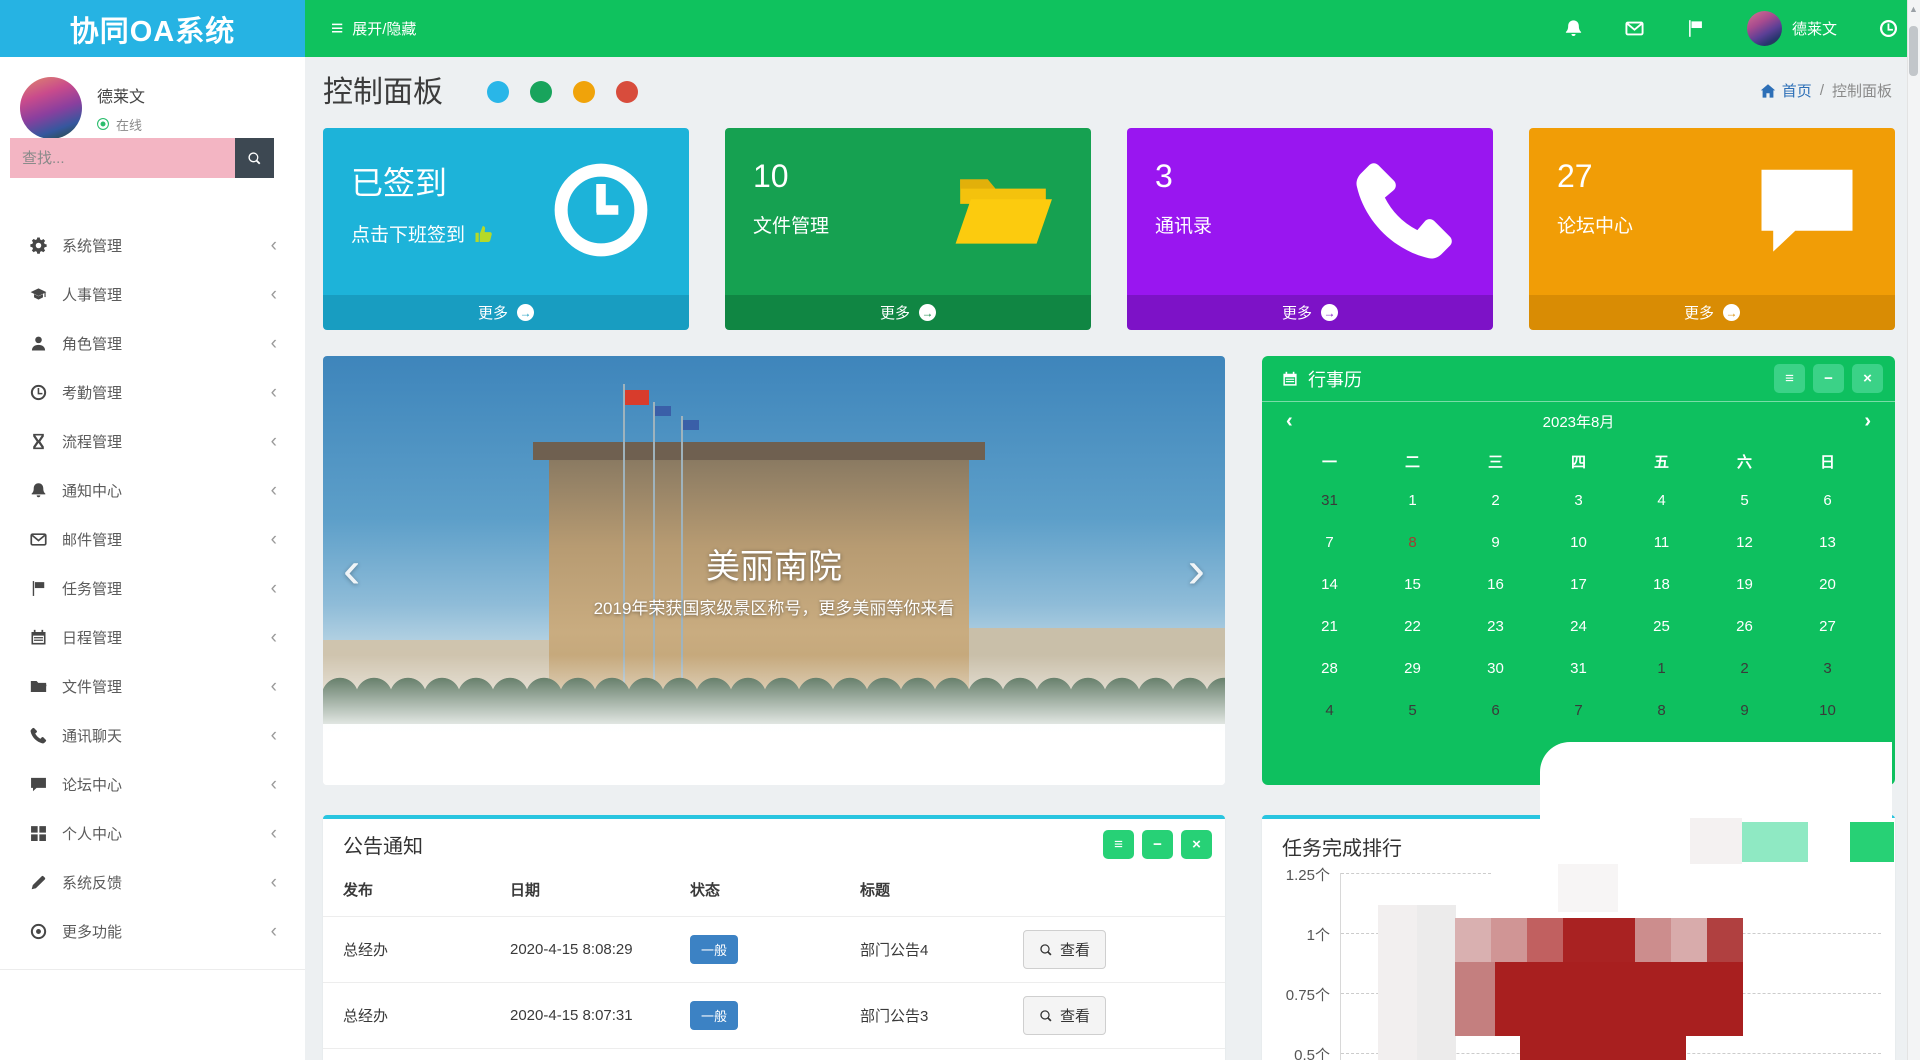 This screenshot has width=1920, height=1060. What do you see at coordinates (1744, 543) in the screenshot?
I see `calendar-day: 12` at bounding box center [1744, 543].